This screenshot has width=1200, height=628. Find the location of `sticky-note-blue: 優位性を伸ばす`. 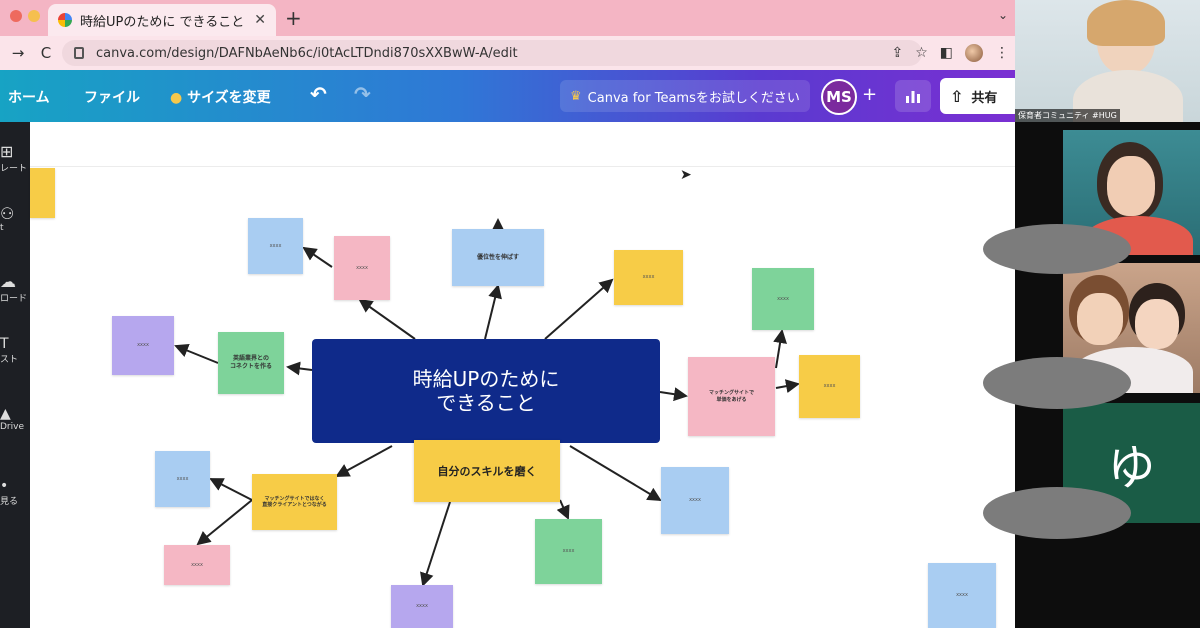

sticky-note-blue: 優位性を伸ばす is located at coordinates (498, 257).